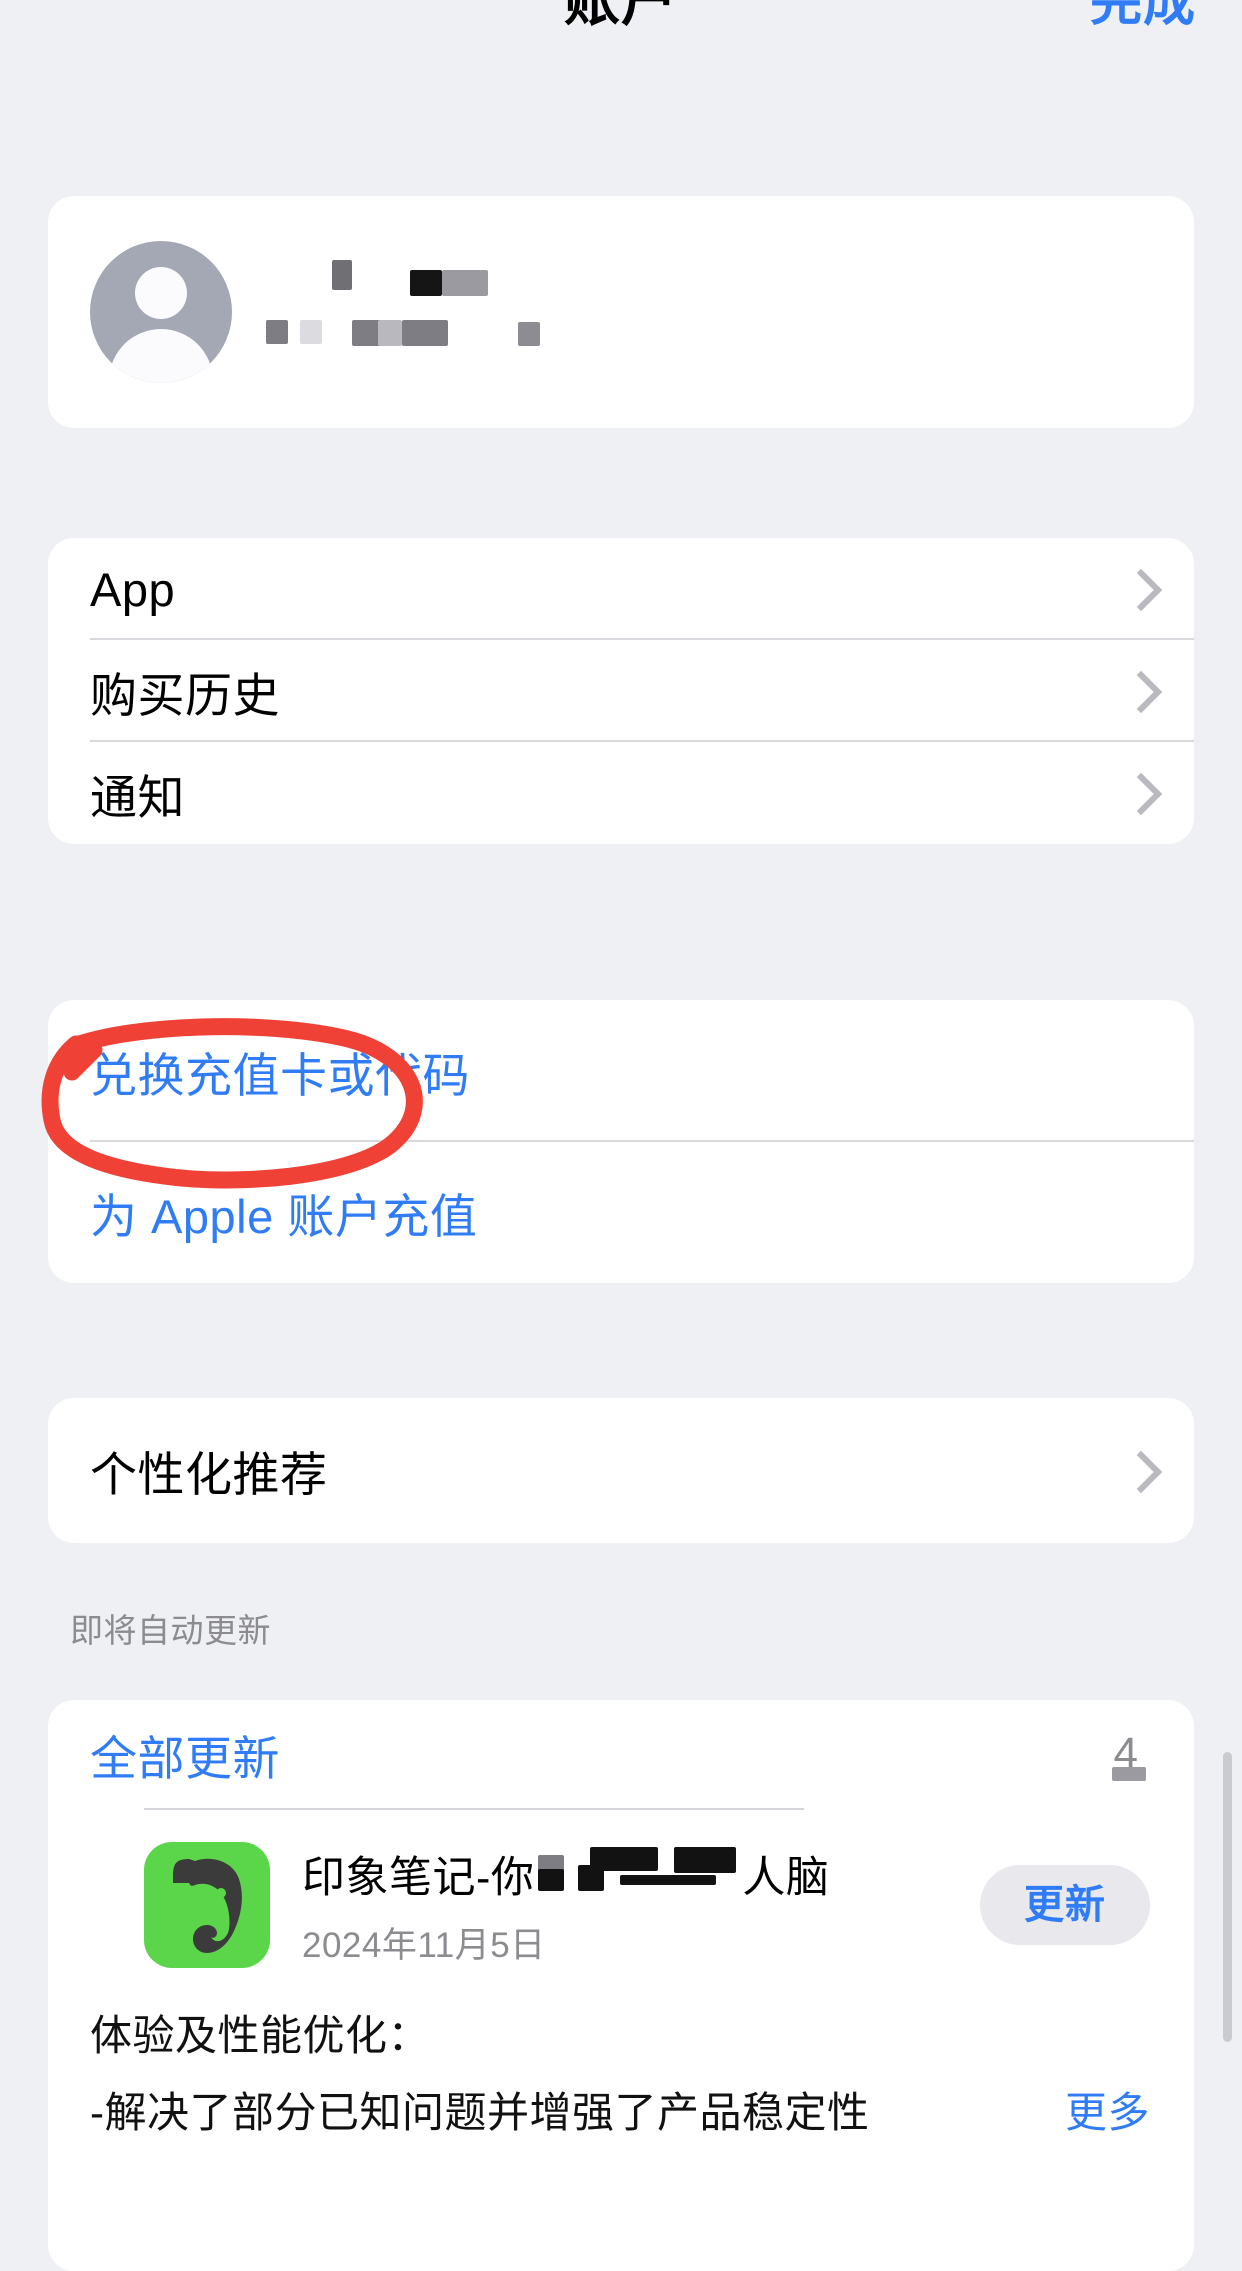  Describe the element at coordinates (185, 695) in the screenshot. I see `menu-item-label: 购买历史` at that location.